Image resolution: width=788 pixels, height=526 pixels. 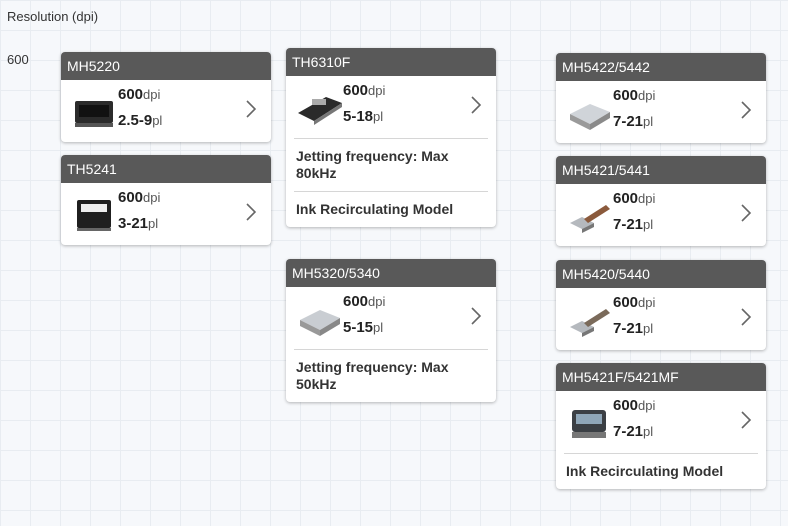 What do you see at coordinates (320, 111) in the screenshot?
I see `printhead-wide-icon` at bounding box center [320, 111].